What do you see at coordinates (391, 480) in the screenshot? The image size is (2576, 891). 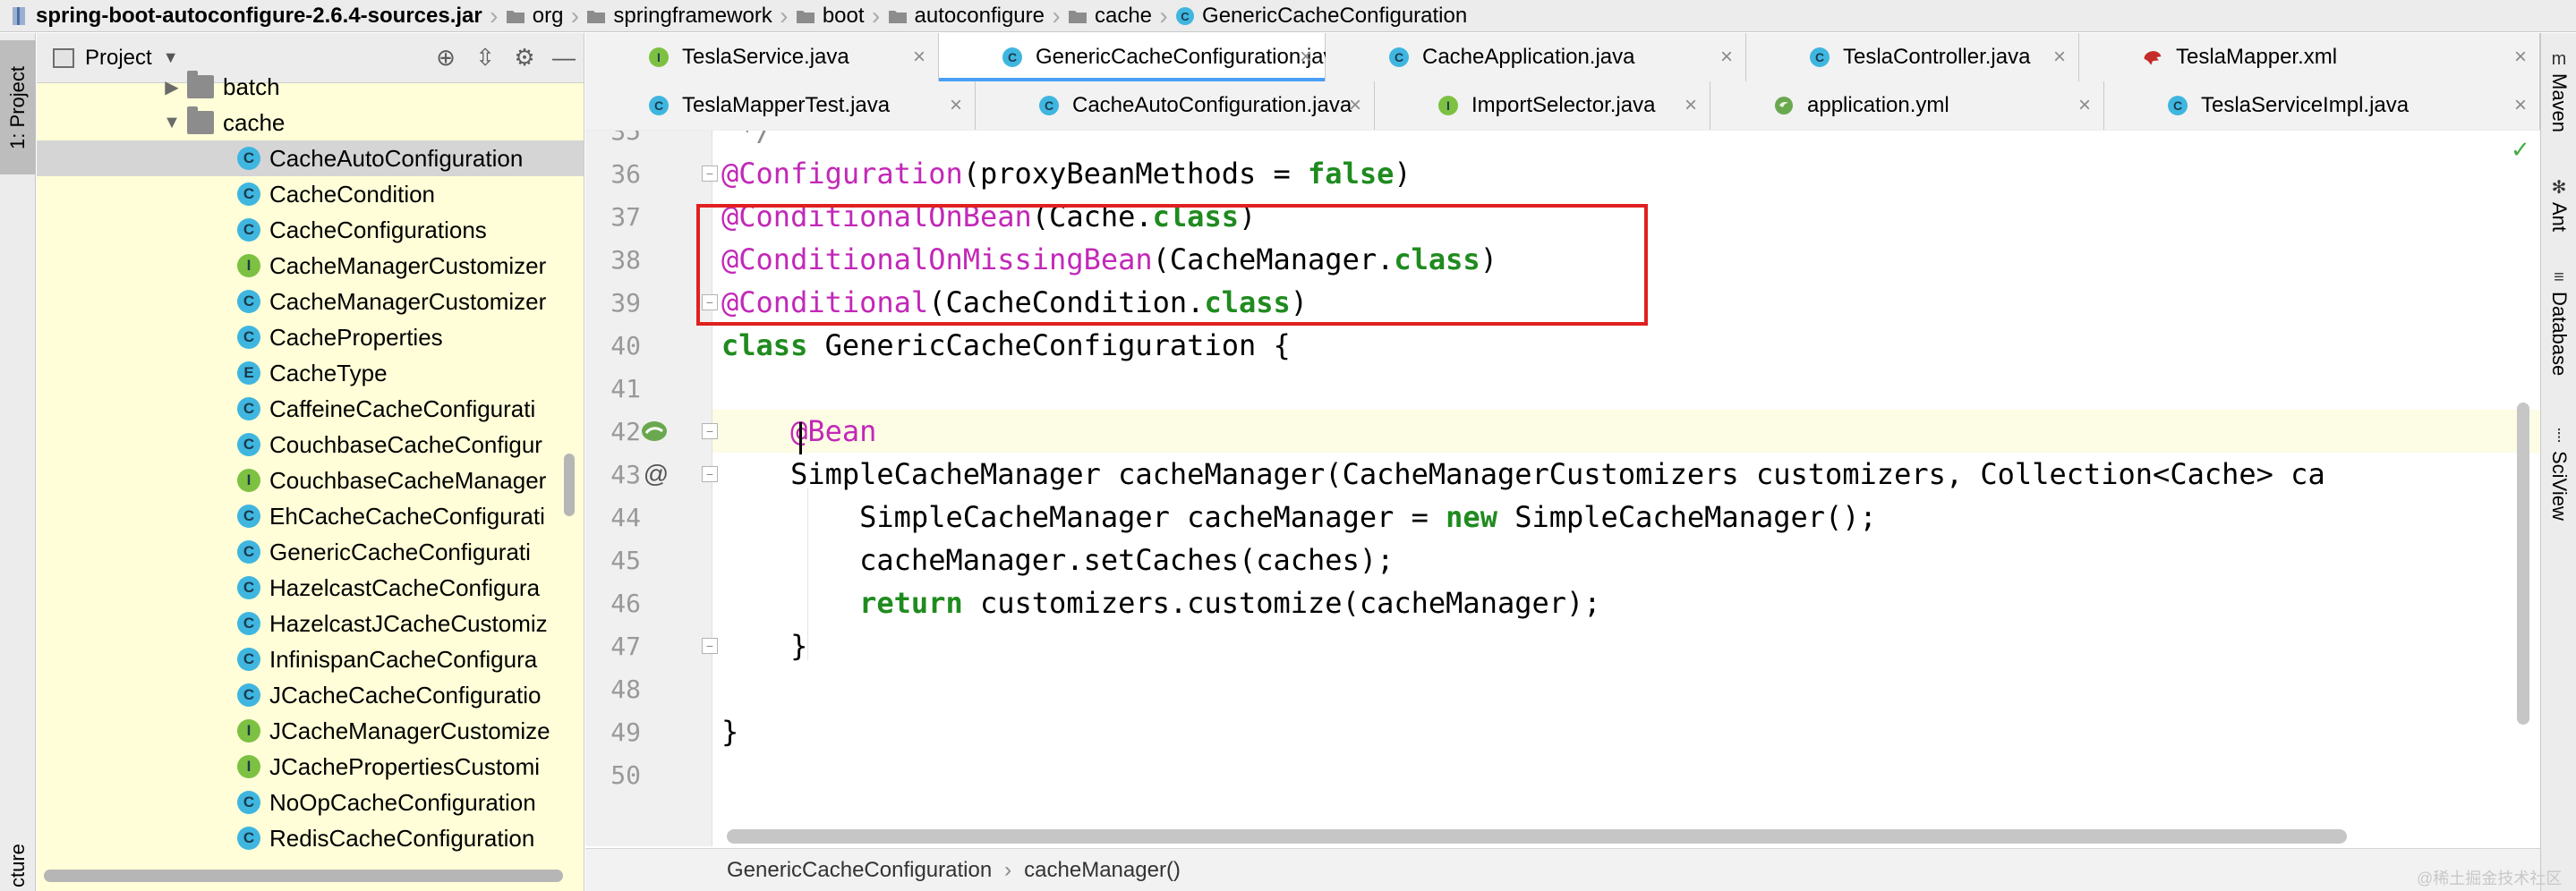 I see `tree-item: I CouchbaseCacheManager` at bounding box center [391, 480].